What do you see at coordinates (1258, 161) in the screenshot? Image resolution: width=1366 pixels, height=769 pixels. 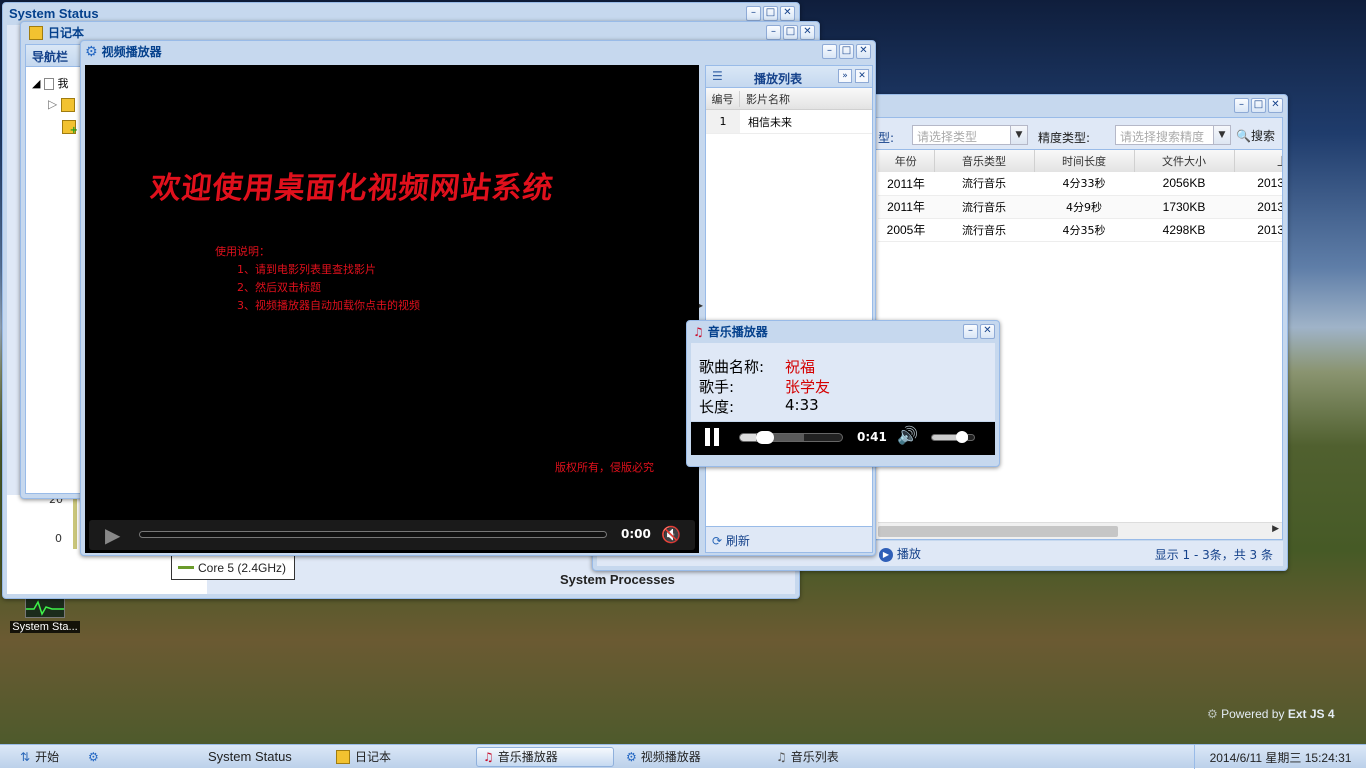 I see `col-date: 上` at bounding box center [1258, 161].